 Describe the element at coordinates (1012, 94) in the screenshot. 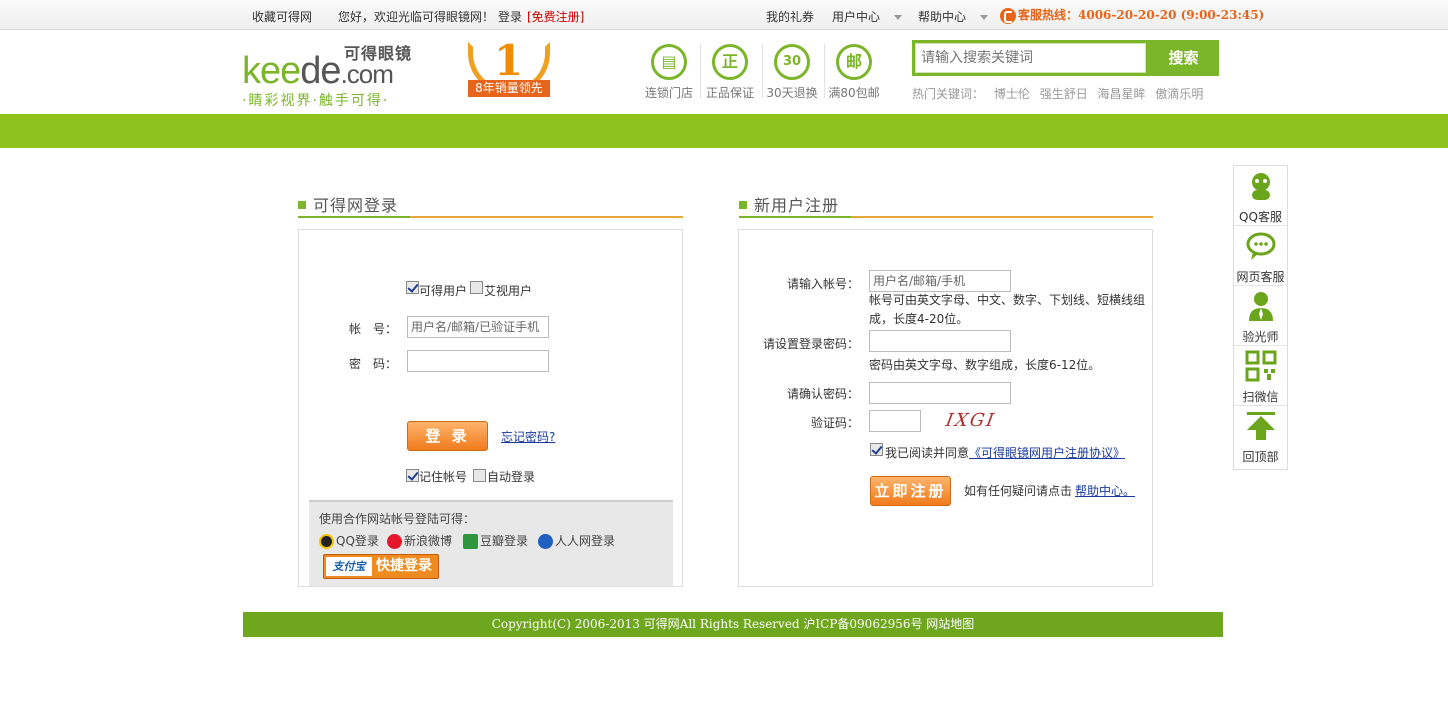

I see `hot-keyword-link: 博士伦` at that location.